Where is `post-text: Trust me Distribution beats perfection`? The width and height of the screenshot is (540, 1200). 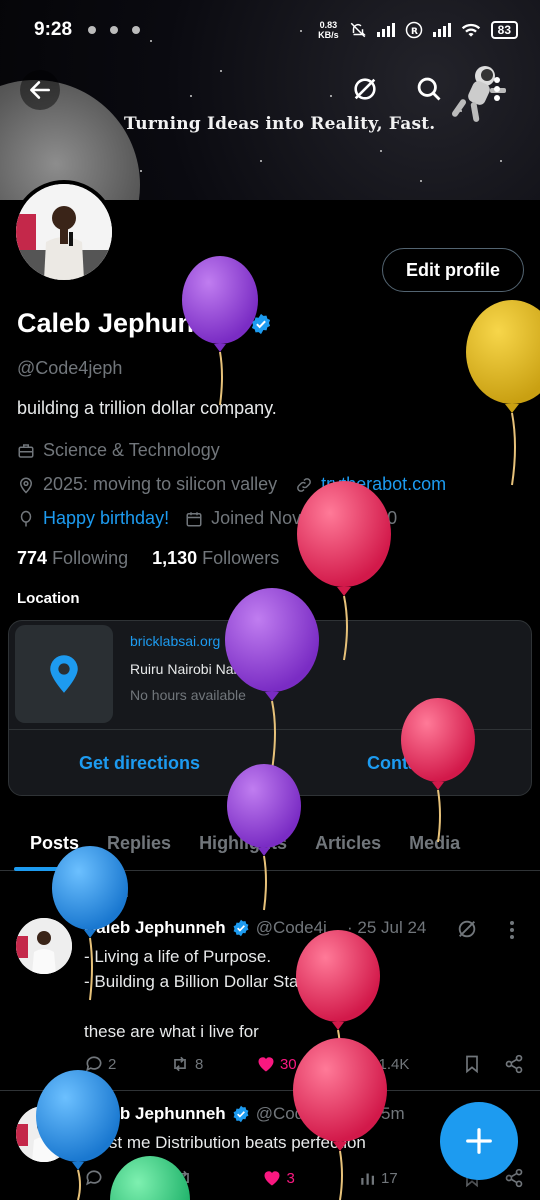
post-text: Trust me Distribution beats perfection is located at coordinates (225, 1142).